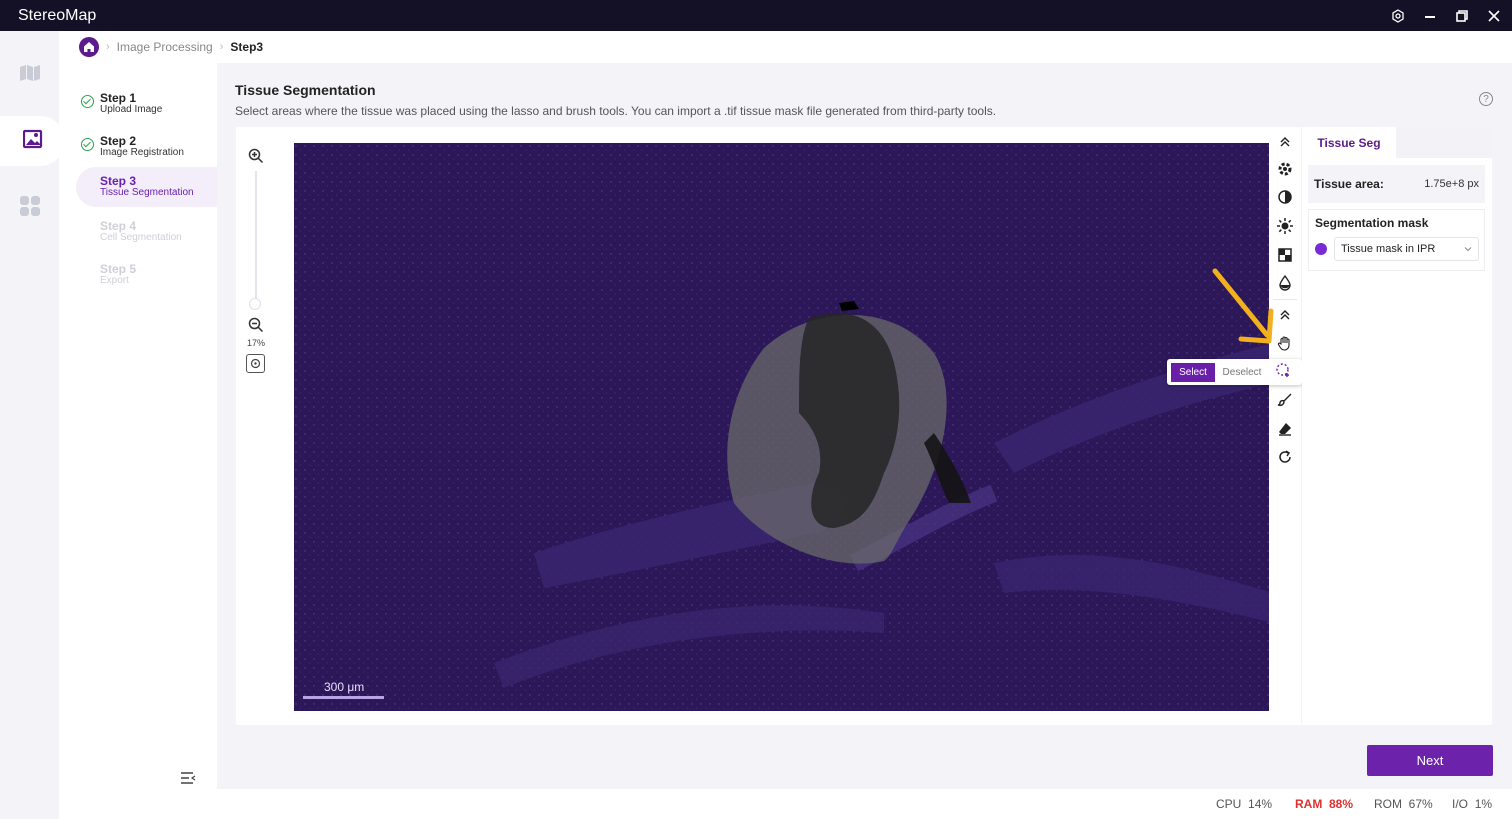 This screenshot has width=1512, height=819. I want to click on cpu-status: CPU 14%, so click(1244, 804).